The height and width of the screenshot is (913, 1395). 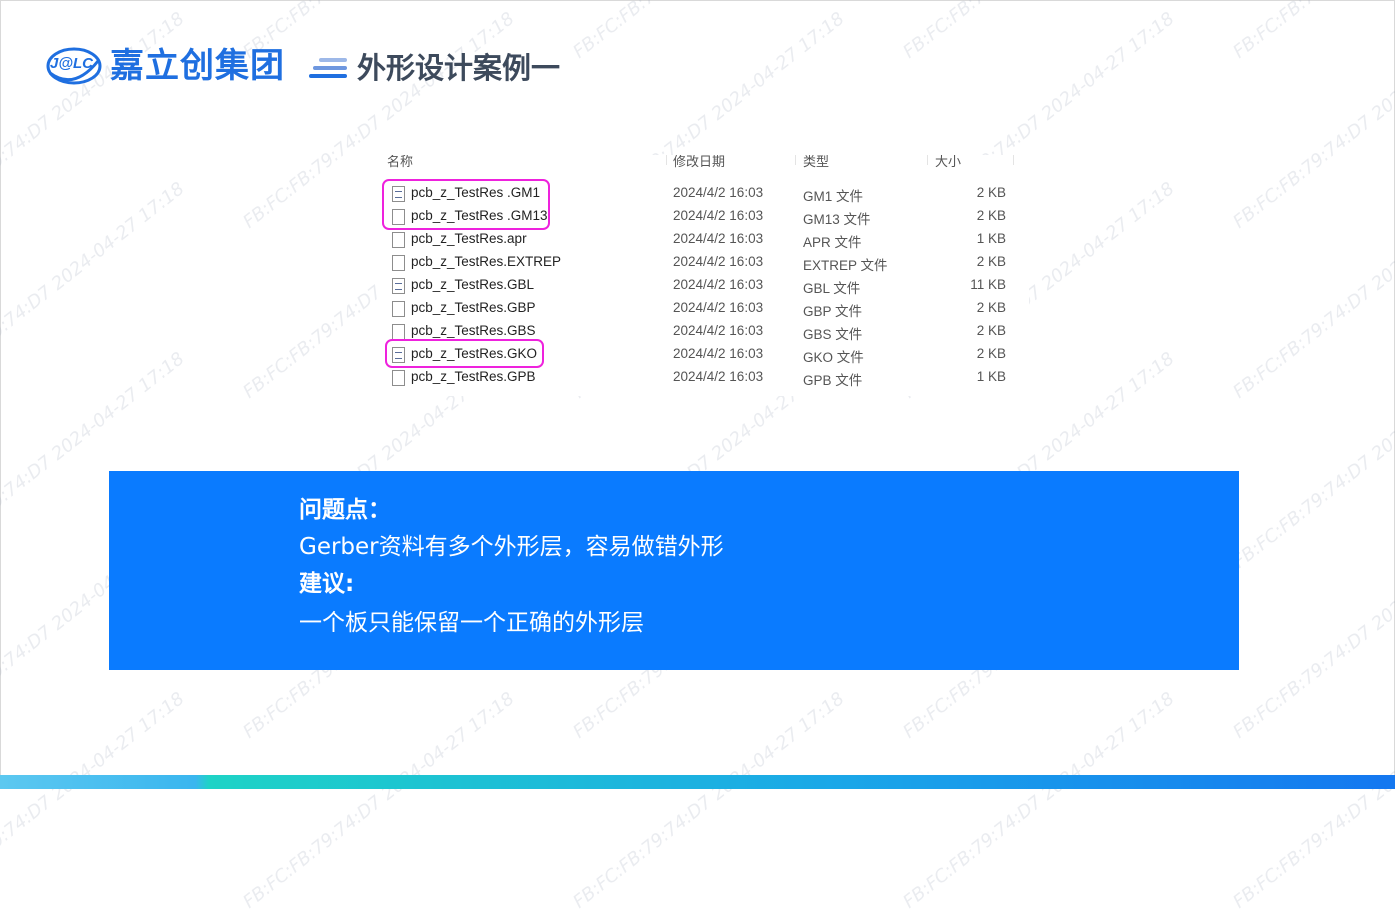 I want to click on page-title: 外形设计案例一, so click(x=459, y=68).